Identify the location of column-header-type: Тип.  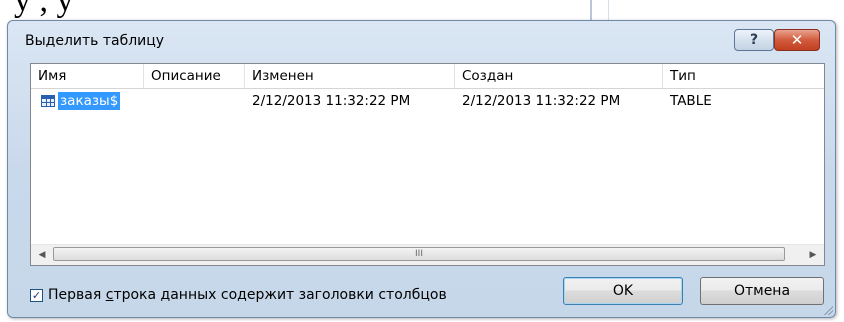
(743, 76).